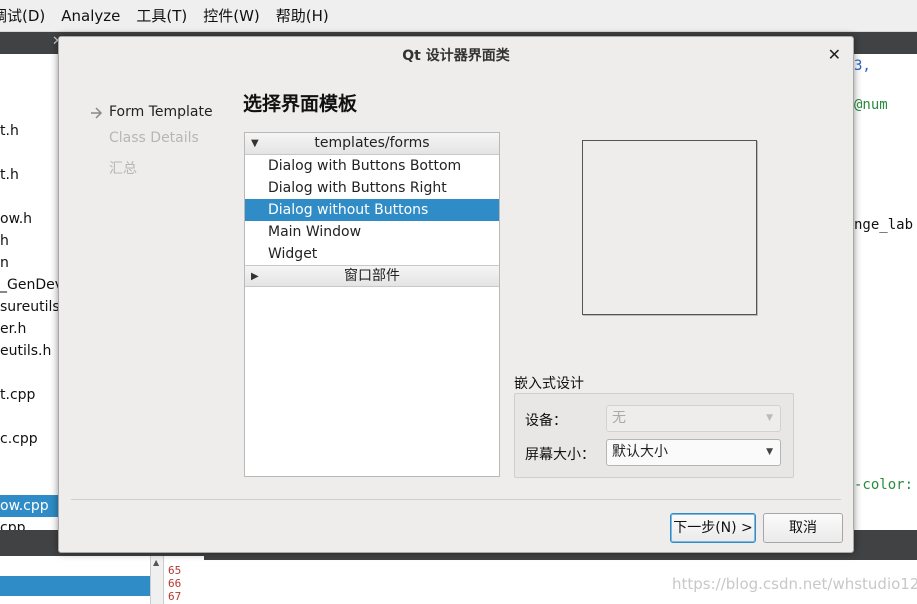 This screenshot has width=917, height=604. I want to click on device-combo: 无 ▼, so click(693, 418).